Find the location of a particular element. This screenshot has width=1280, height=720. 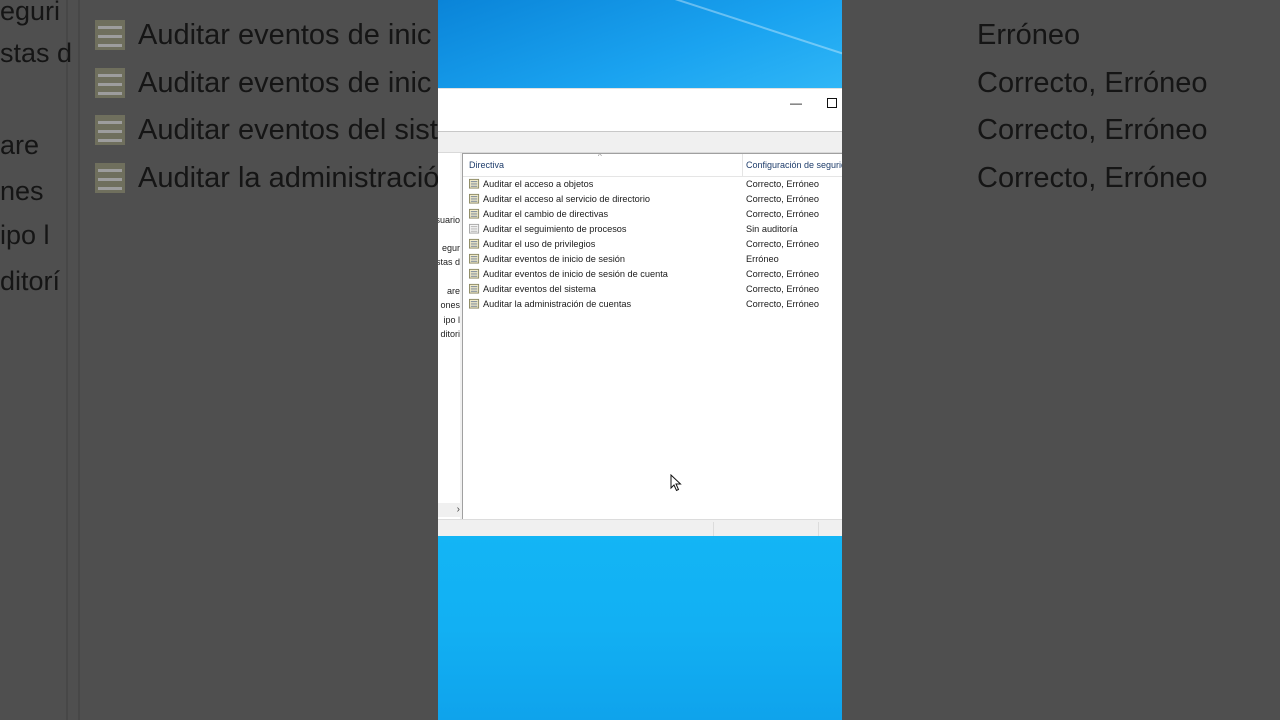

background-row: Auditar la administració is located at coordinates (265, 178).